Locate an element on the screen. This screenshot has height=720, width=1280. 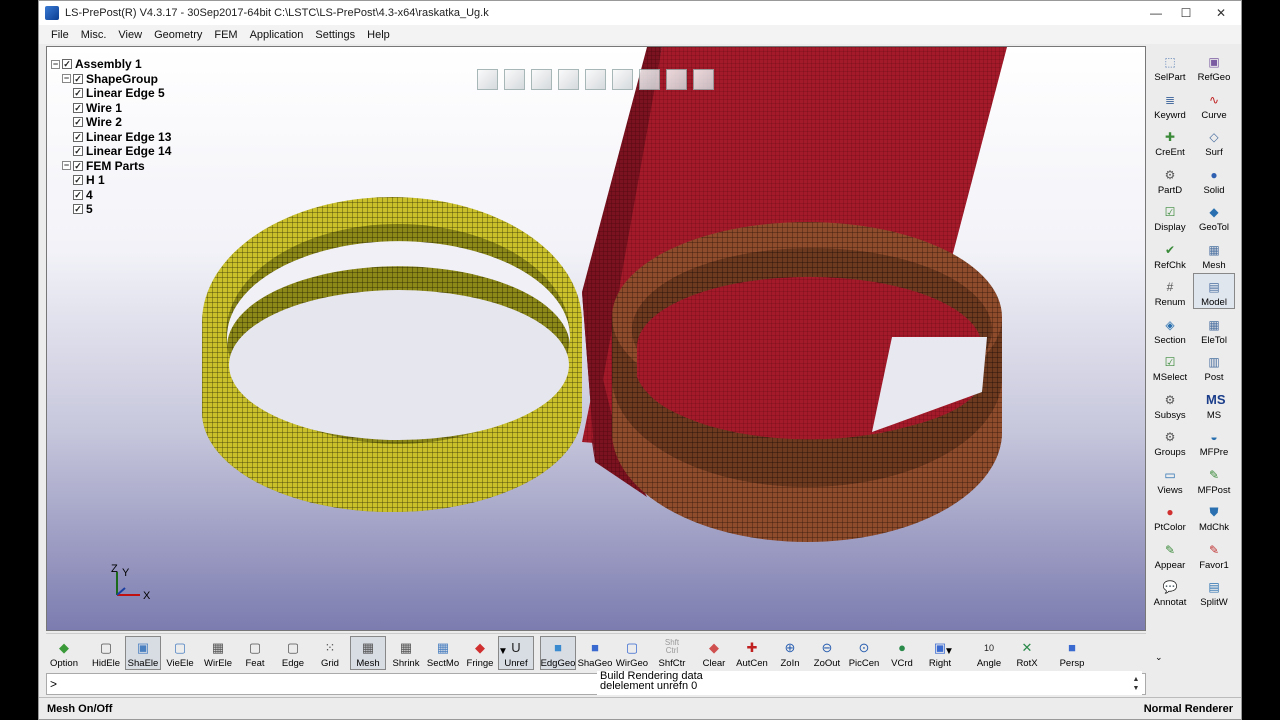
tool-partd-button: ⚙ PartD is located at coordinates (1170, 179).